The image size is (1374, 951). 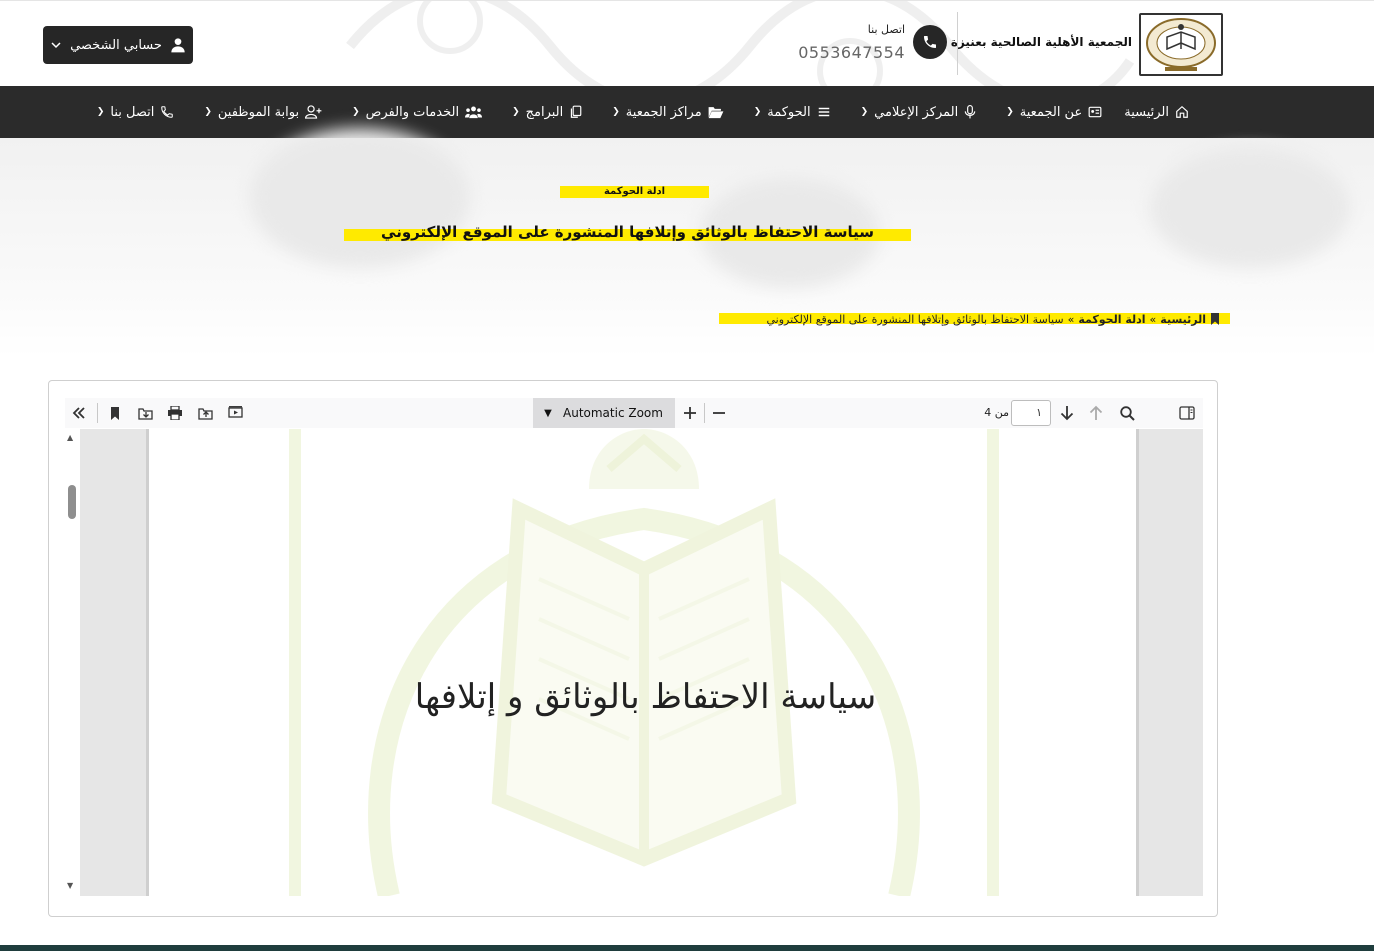 What do you see at coordinates (1096, 413) in the screenshot?
I see `previous-page-icon` at bounding box center [1096, 413].